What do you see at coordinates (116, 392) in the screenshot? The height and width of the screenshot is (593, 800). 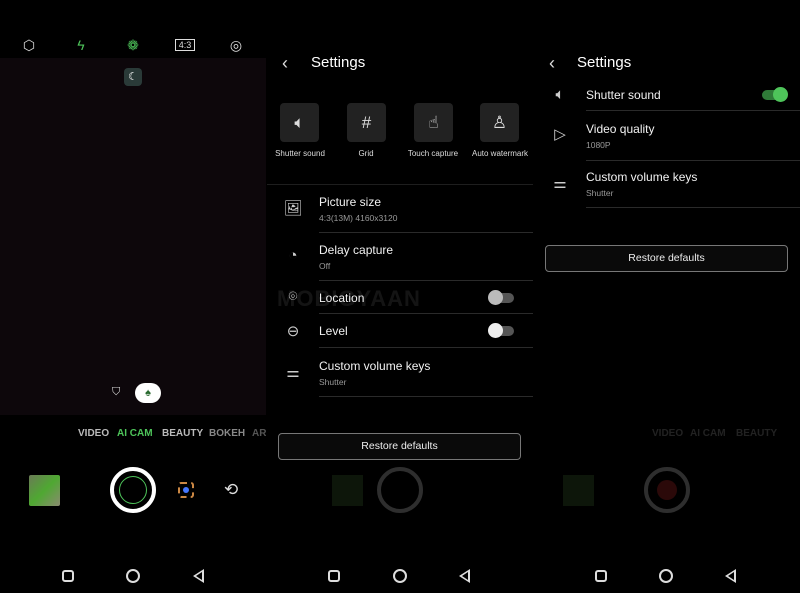 I see `macro-icon: ⛉` at bounding box center [116, 392].